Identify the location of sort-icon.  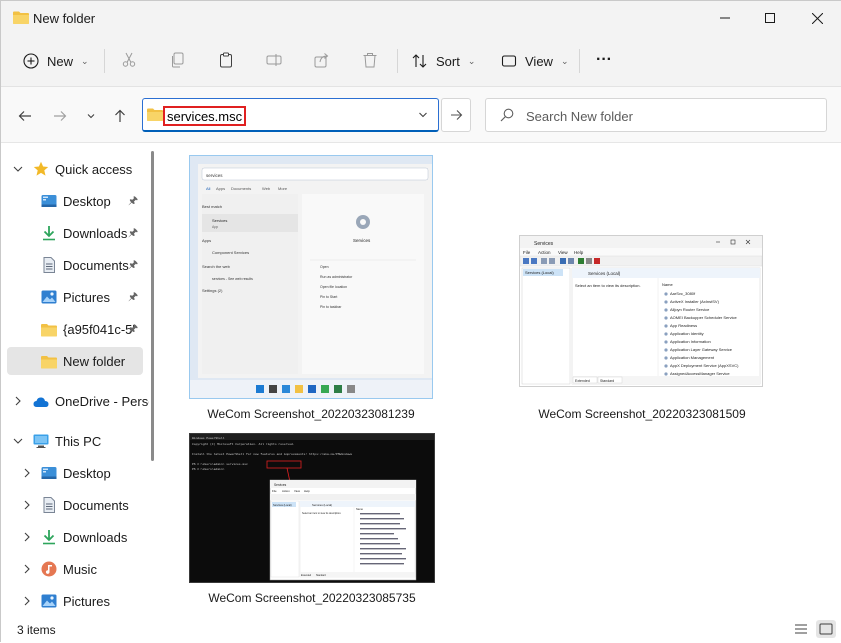
(419, 61).